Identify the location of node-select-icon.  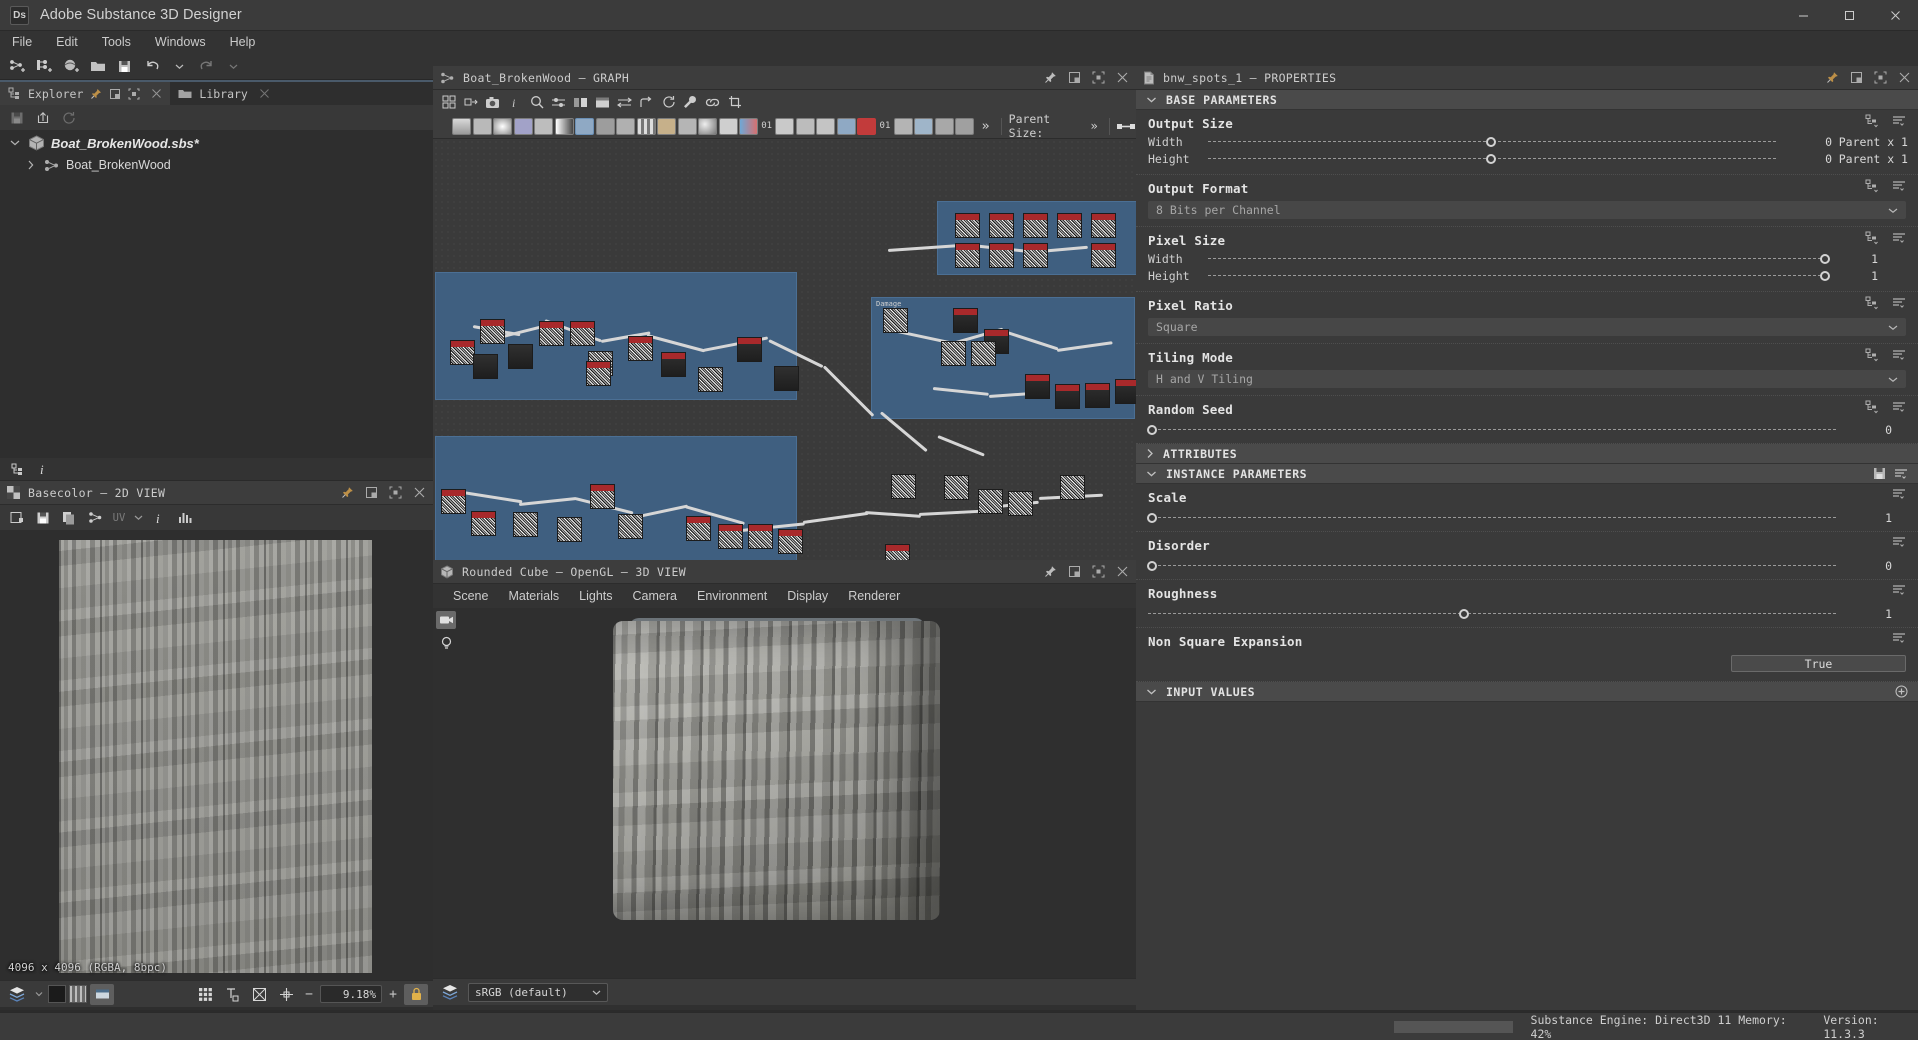
(846, 126).